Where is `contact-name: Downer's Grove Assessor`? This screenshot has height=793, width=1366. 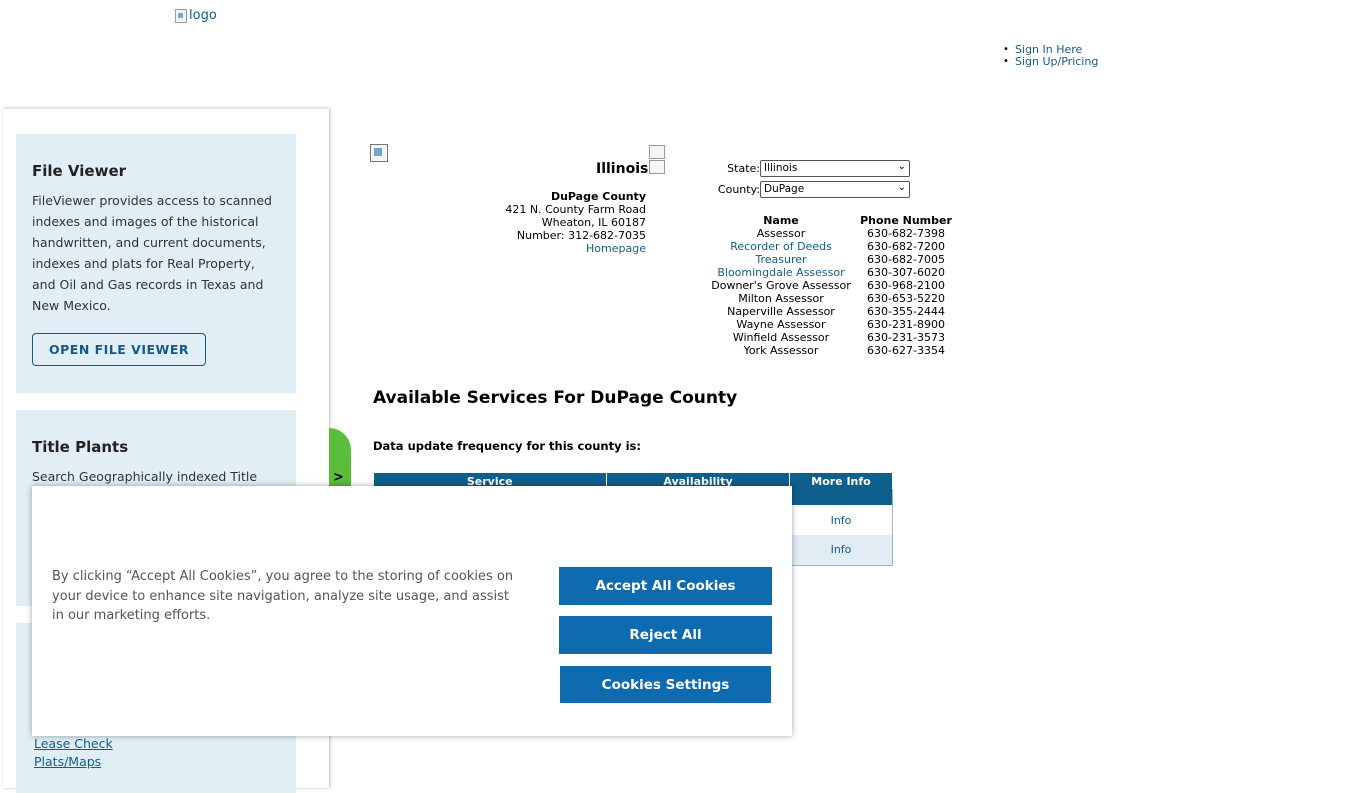 contact-name: Downer's Grove Assessor is located at coordinates (781, 285).